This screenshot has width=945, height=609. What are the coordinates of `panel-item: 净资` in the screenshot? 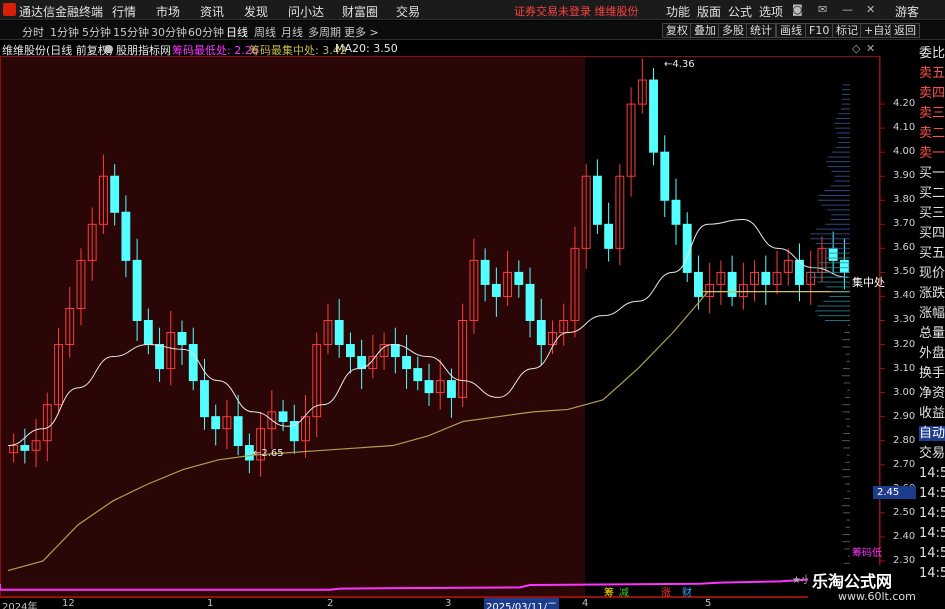 It's located at (932, 393).